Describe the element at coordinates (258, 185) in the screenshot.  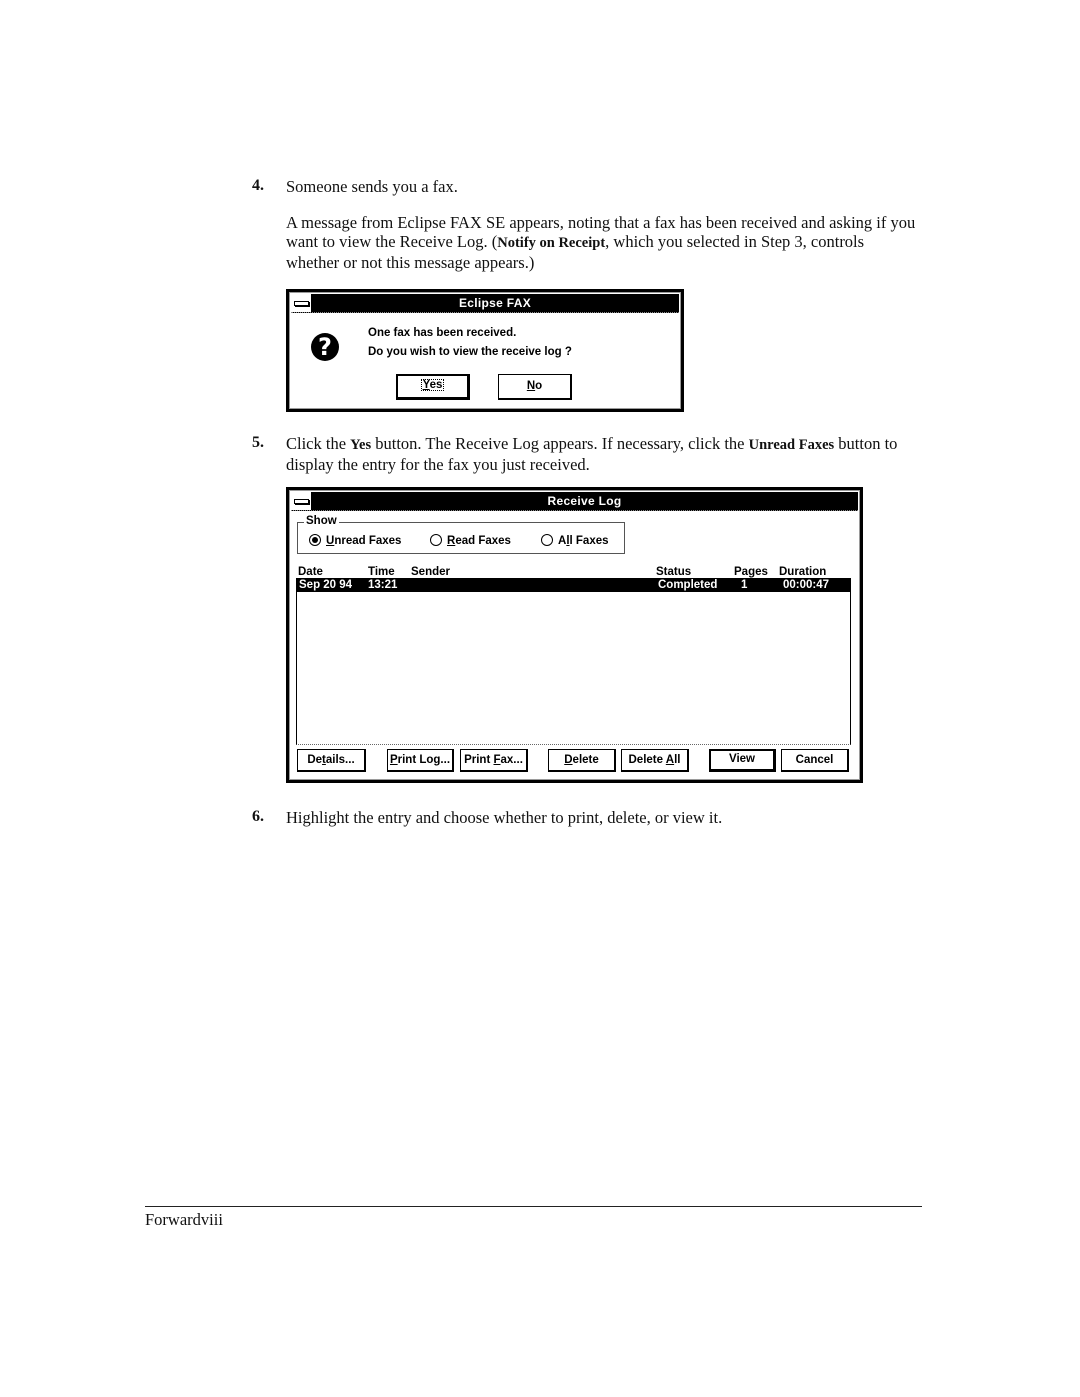
I see `step-4-number: 4.` at that location.